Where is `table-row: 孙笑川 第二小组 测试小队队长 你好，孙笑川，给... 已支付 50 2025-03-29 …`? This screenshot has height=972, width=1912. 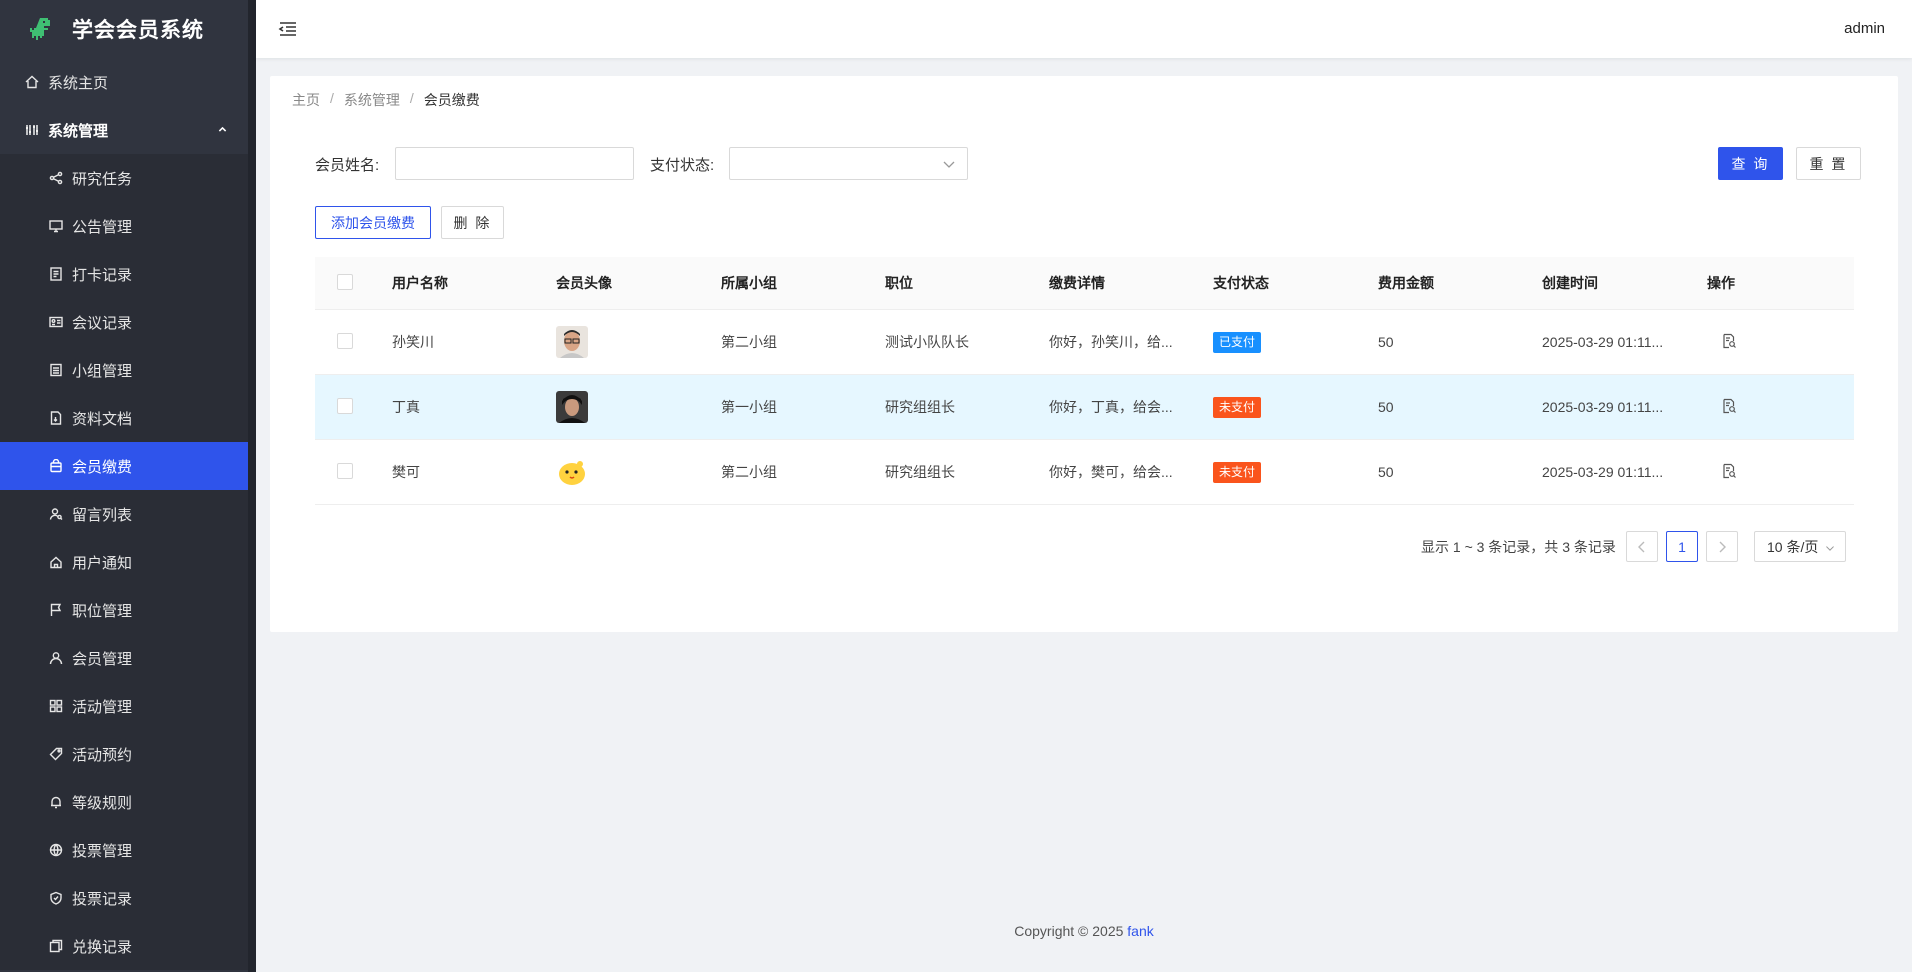 table-row: 孙笑川 第二小组 测试小队队长 你好，孙笑川，给... 已支付 50 2025-03-29 … is located at coordinates (1084, 342).